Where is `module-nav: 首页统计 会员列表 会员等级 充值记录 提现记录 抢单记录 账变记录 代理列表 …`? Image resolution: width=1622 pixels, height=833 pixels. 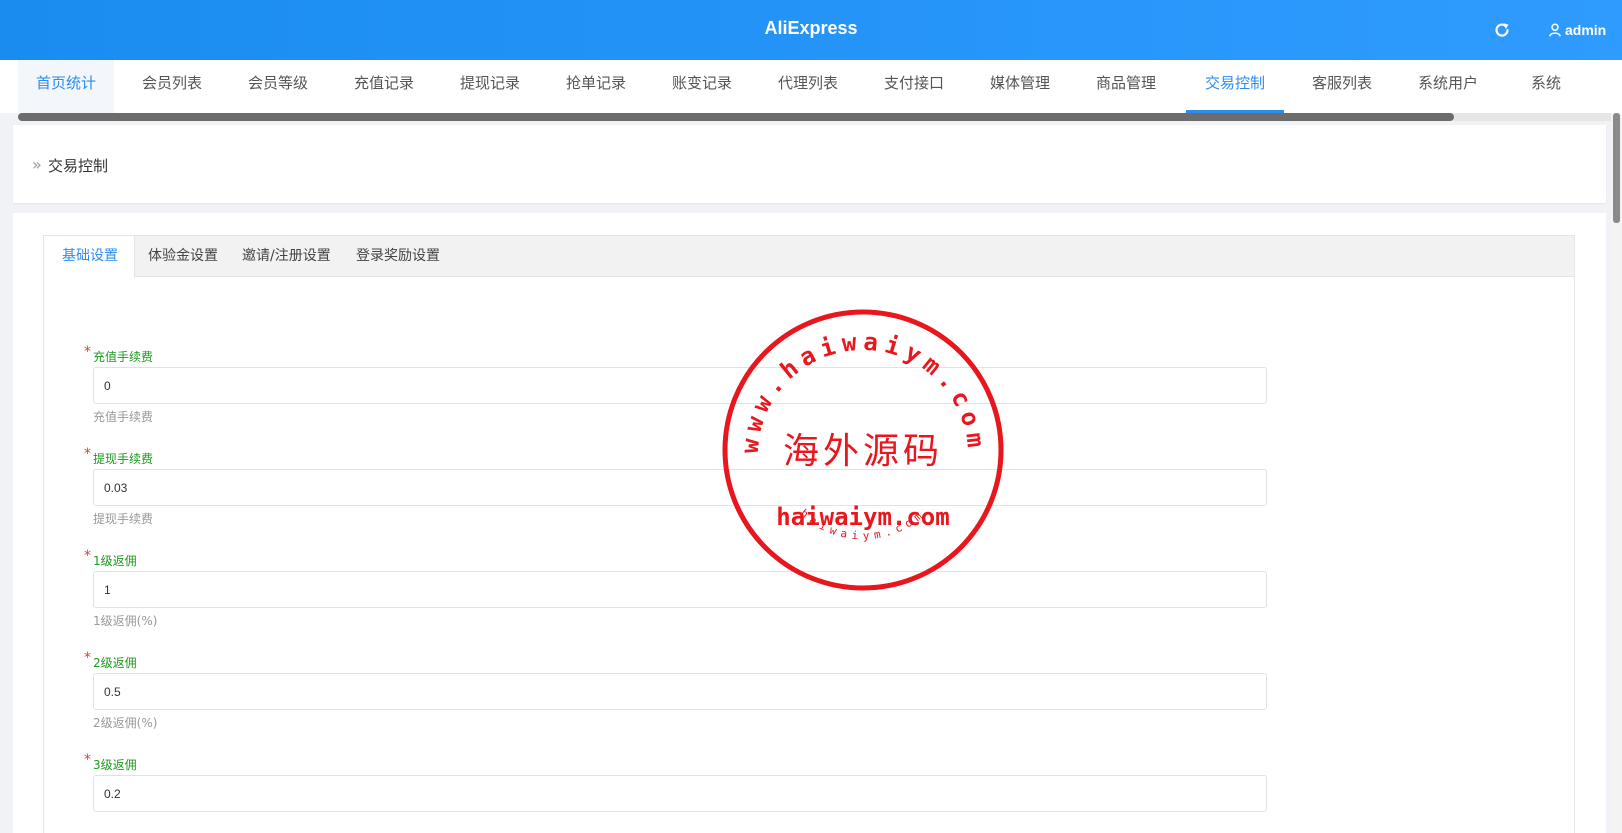
module-nav: 首页统计 会员列表 会员等级 充值记录 提现记录 抢单记录 账变记录 代理列表 … is located at coordinates (811, 86).